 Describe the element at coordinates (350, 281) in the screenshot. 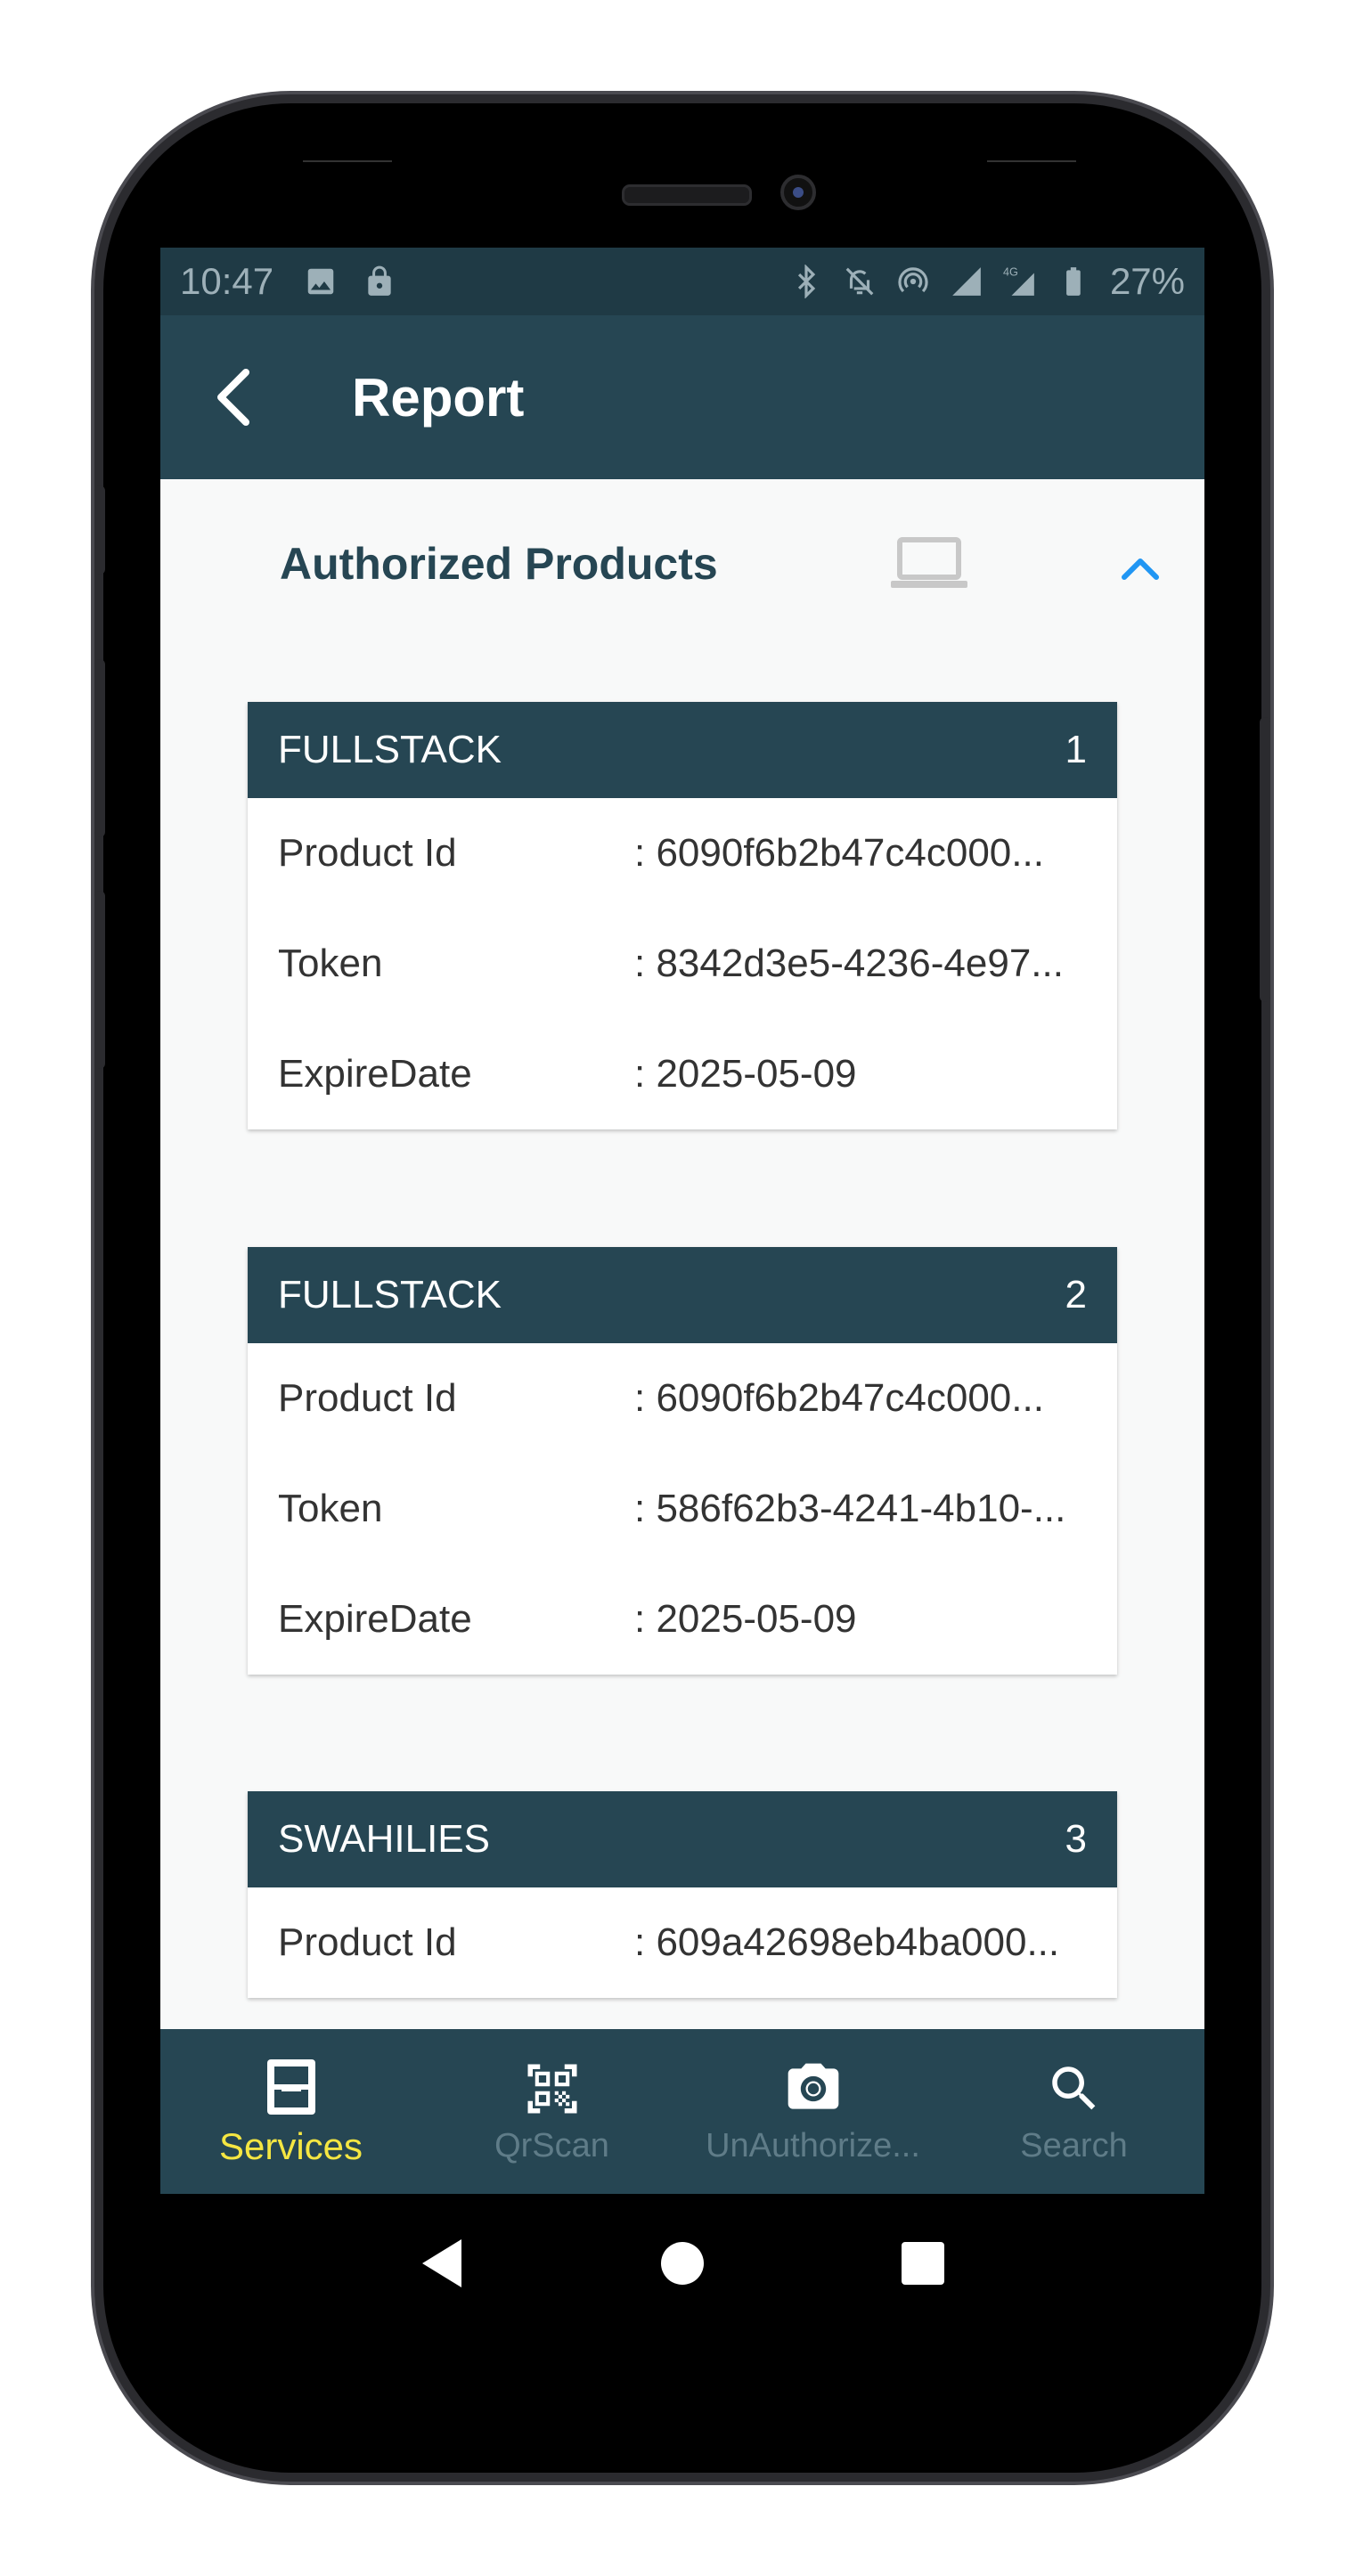

I see `status-left-icons` at that location.